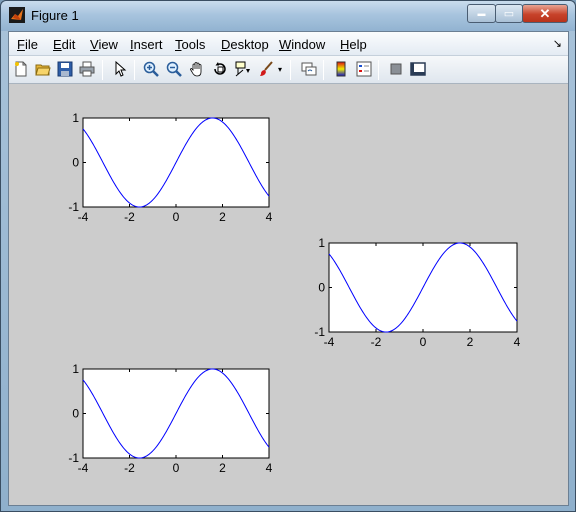 Image resolution: width=576 pixels, height=512 pixels. What do you see at coordinates (197, 69) in the screenshot?
I see `pan-icon` at bounding box center [197, 69].